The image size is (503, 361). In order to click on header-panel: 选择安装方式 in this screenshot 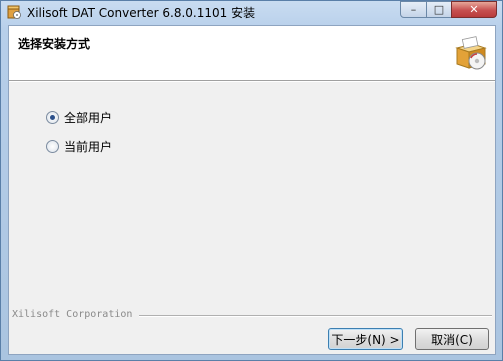, I will do `click(252, 53)`.